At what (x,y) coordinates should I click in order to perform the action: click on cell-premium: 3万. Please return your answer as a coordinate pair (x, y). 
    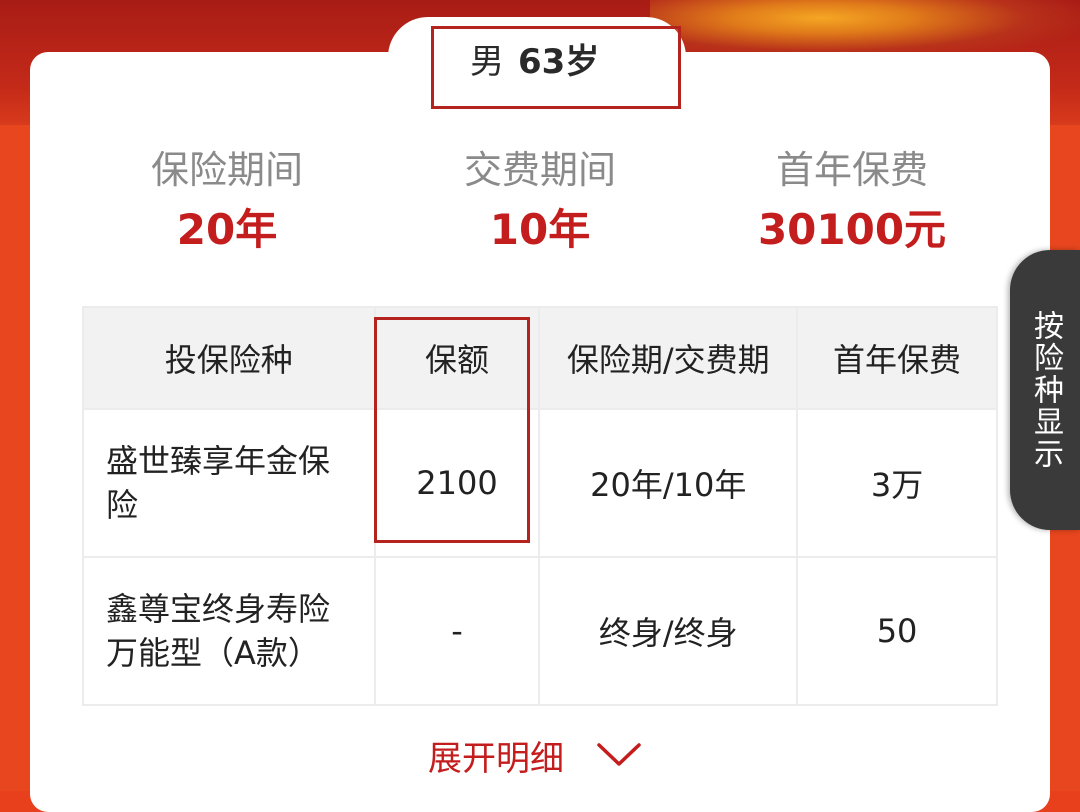
    Looking at the image, I should click on (897, 483).